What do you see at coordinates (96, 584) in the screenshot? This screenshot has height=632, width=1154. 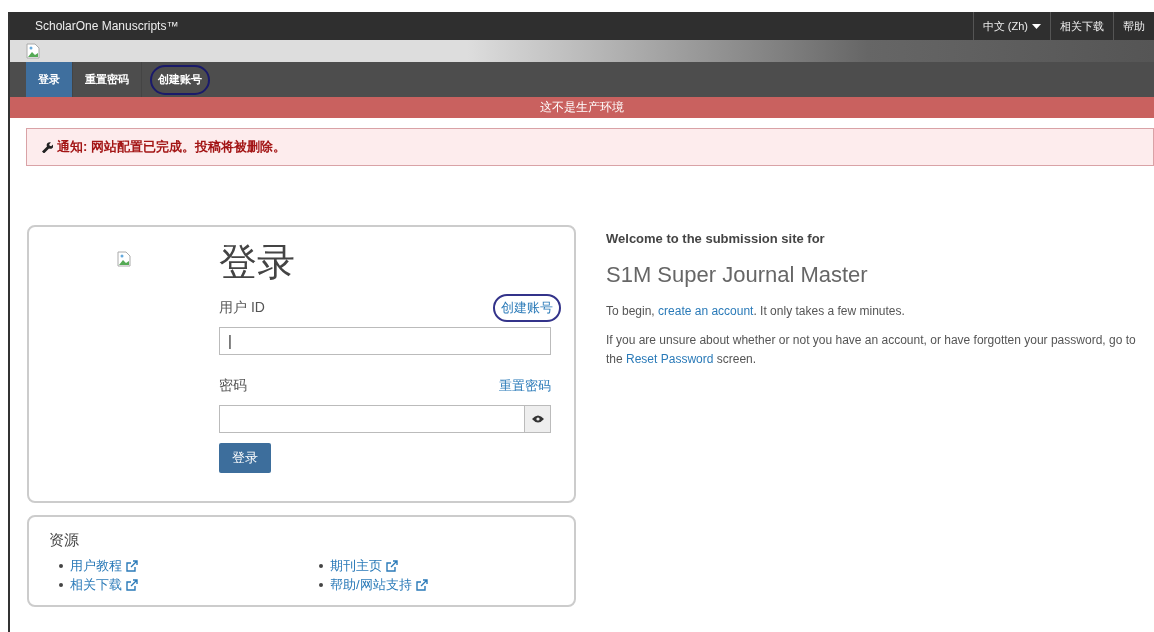 I see `resource-link: 相关下载` at bounding box center [96, 584].